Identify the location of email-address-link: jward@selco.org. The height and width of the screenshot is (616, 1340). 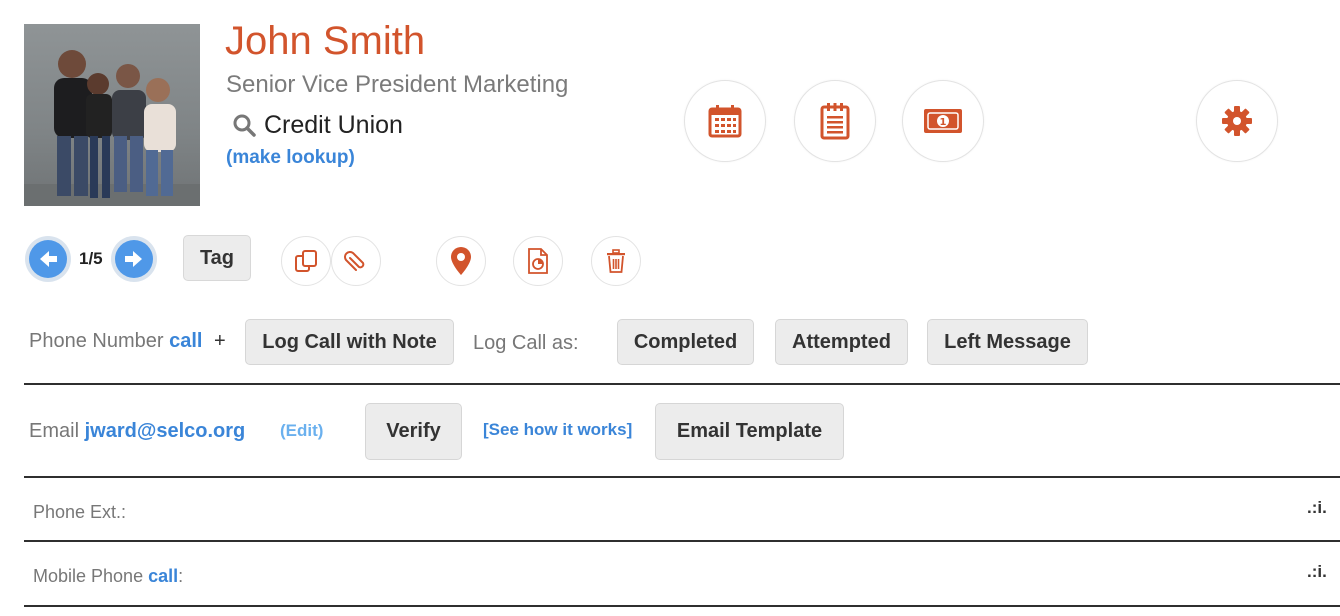
(165, 431).